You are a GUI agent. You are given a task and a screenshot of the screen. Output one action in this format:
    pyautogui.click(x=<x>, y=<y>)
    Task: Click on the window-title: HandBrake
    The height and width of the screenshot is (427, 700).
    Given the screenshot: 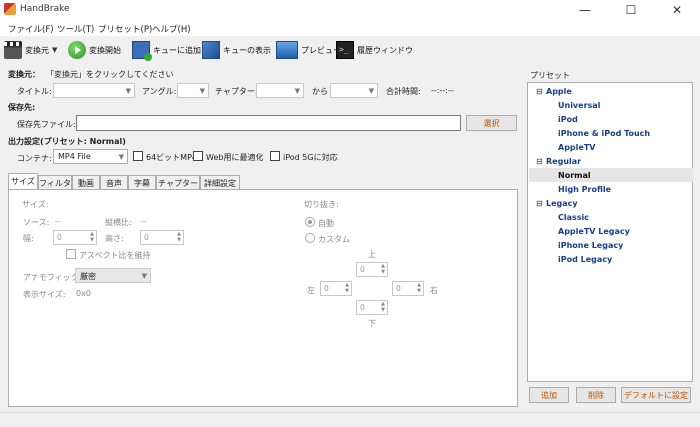 What is the action you would take?
    pyautogui.click(x=45, y=9)
    